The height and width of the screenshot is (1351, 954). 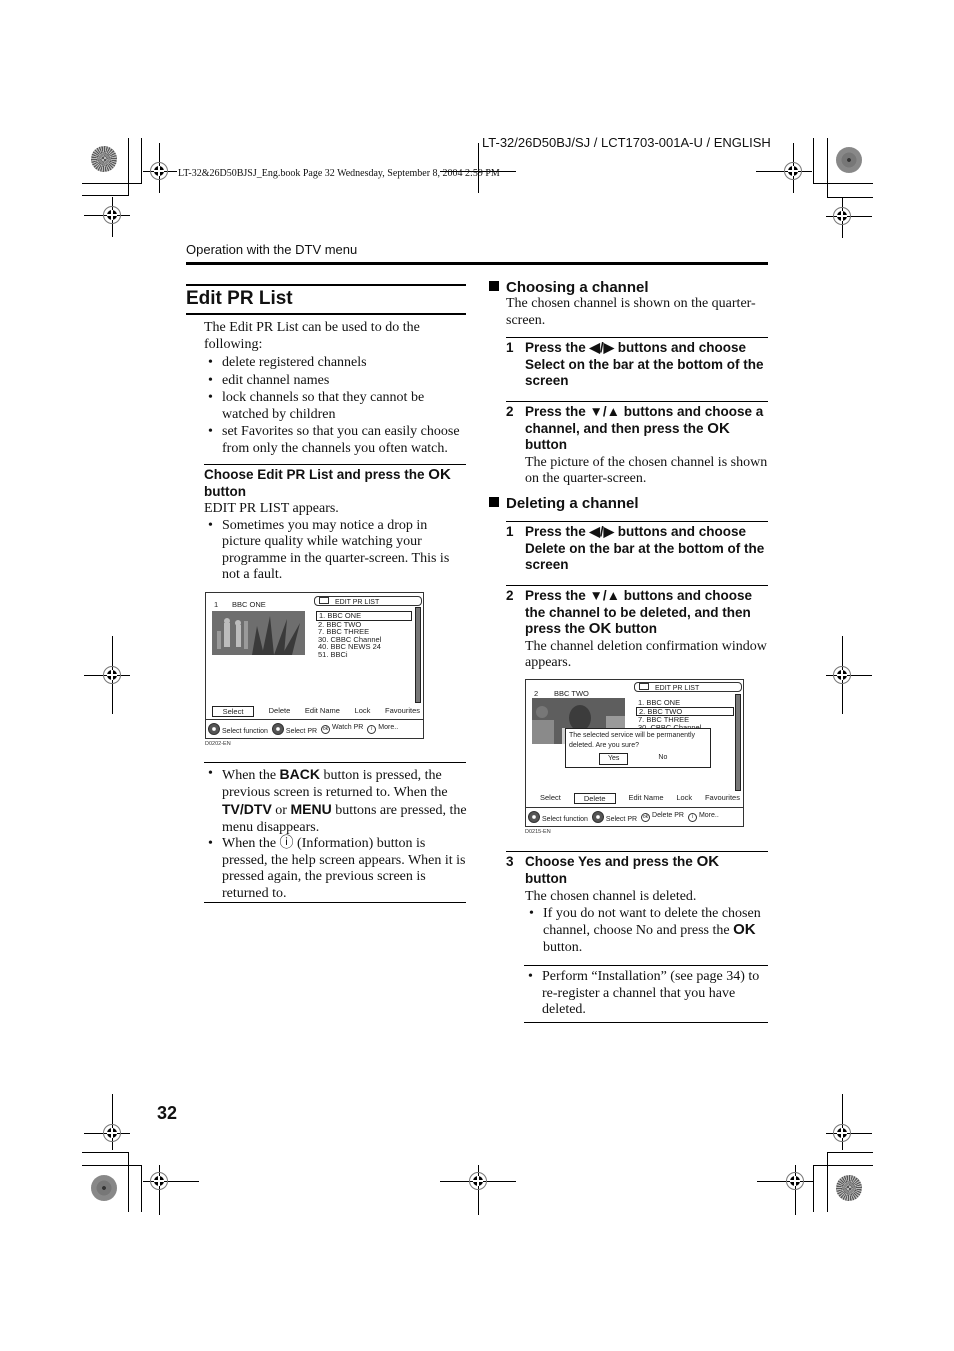 What do you see at coordinates (335, 902) in the screenshot?
I see `notes-bottom-rule` at bounding box center [335, 902].